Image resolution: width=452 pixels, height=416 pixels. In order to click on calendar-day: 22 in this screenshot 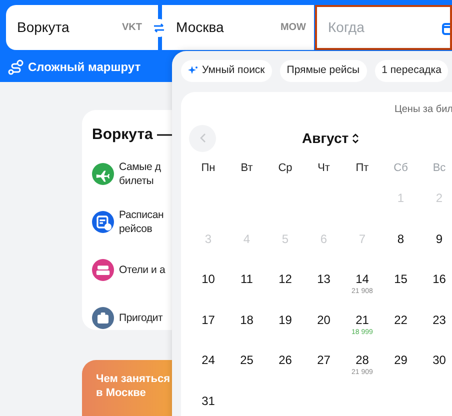, I will do `click(401, 319)`.